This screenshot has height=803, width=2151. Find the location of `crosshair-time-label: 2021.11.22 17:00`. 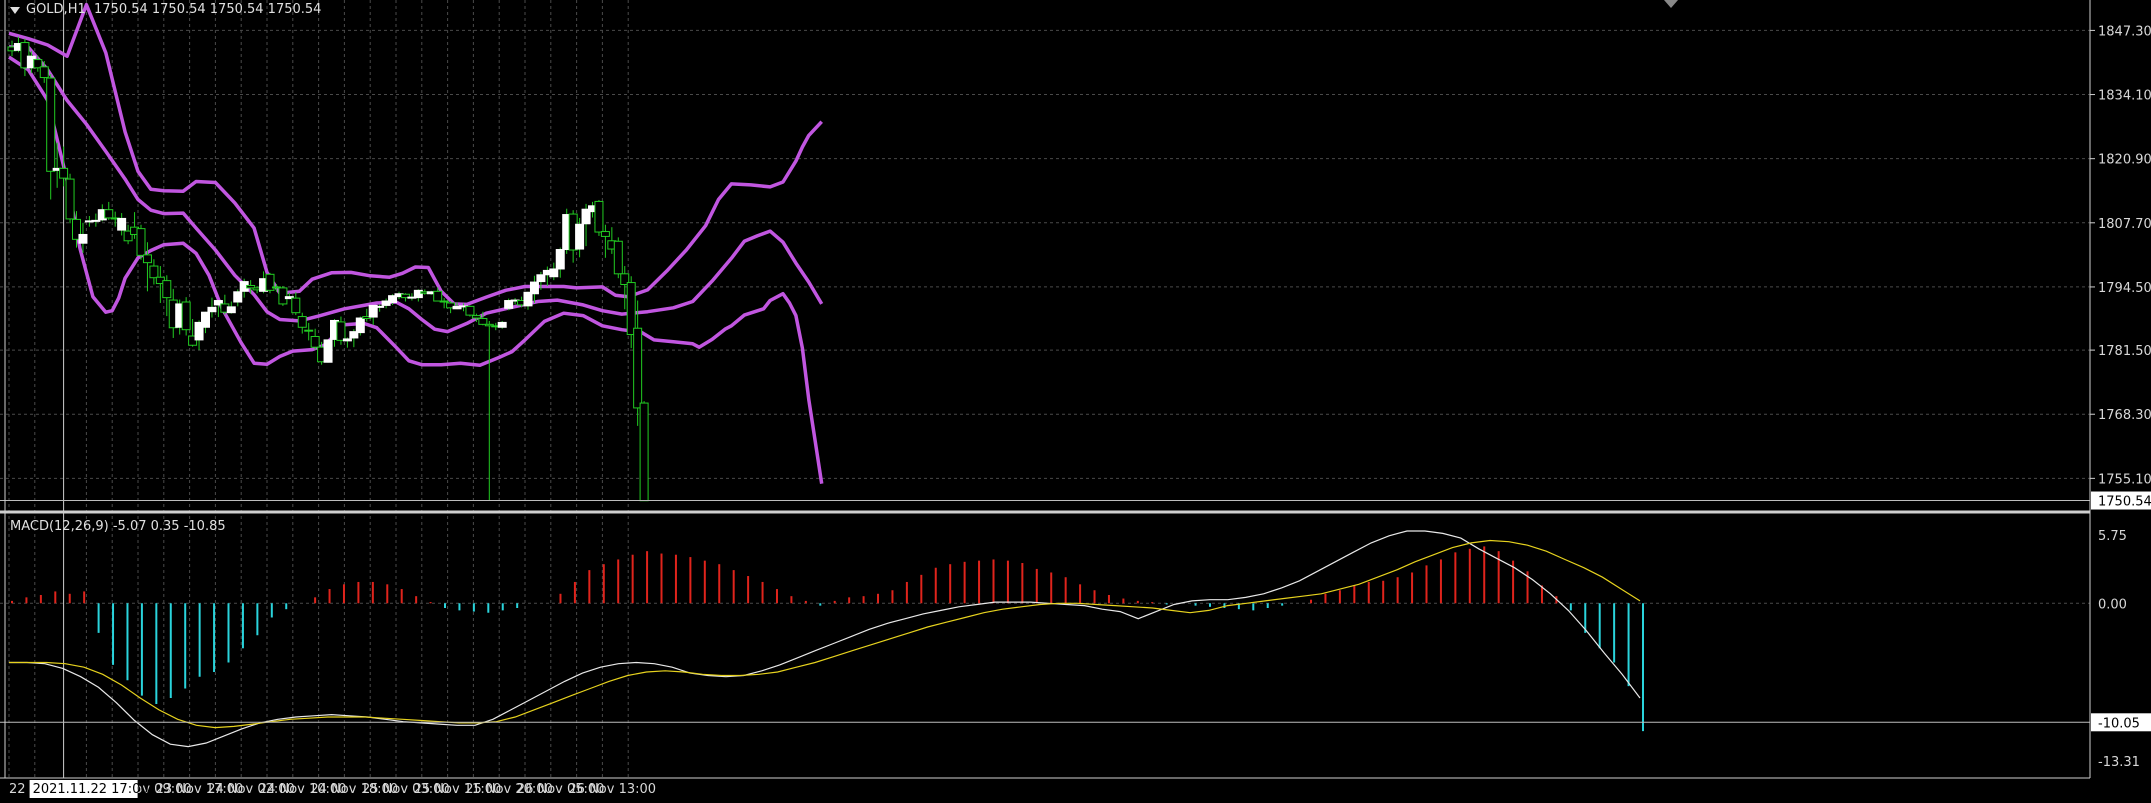

crosshair-time-label: 2021.11.22 17:00 is located at coordinates (91, 789).